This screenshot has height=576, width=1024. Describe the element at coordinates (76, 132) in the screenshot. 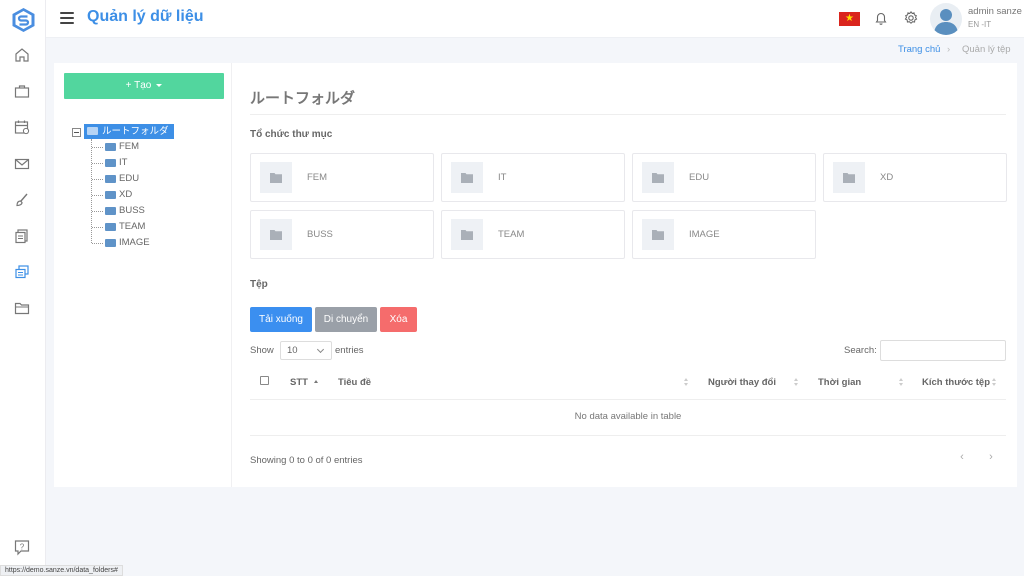

I see `tree-collapse-icon` at that location.